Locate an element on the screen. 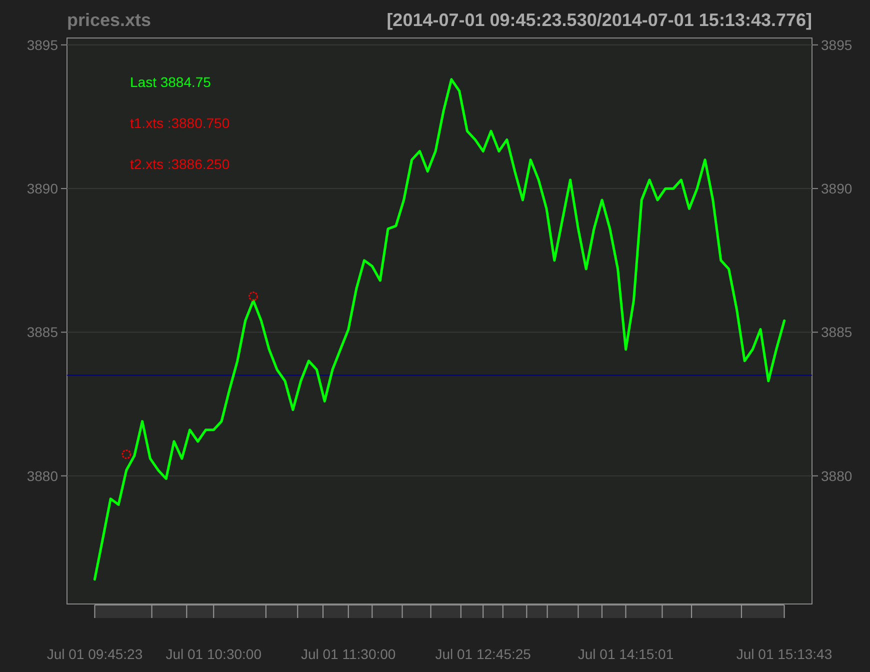 This screenshot has width=870, height=672. date-range: [2014-07-01 09:45:23.530/2014-07-01 15:13:43.776] is located at coordinates (599, 20).